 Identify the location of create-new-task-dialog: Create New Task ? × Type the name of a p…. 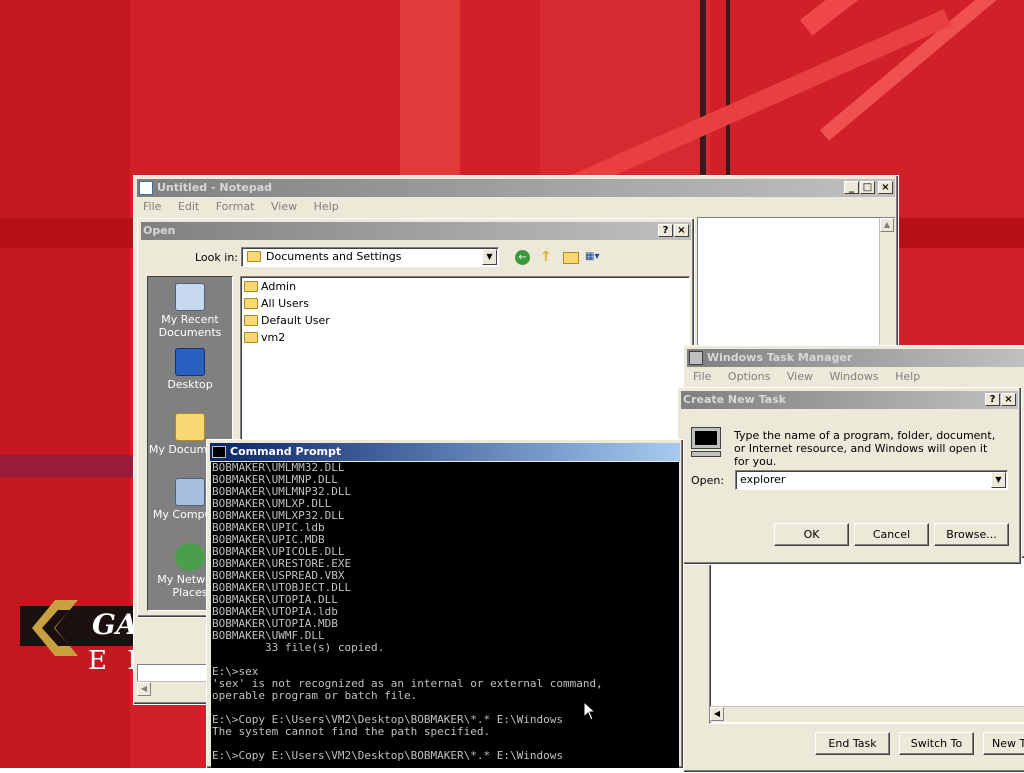
(849, 476).